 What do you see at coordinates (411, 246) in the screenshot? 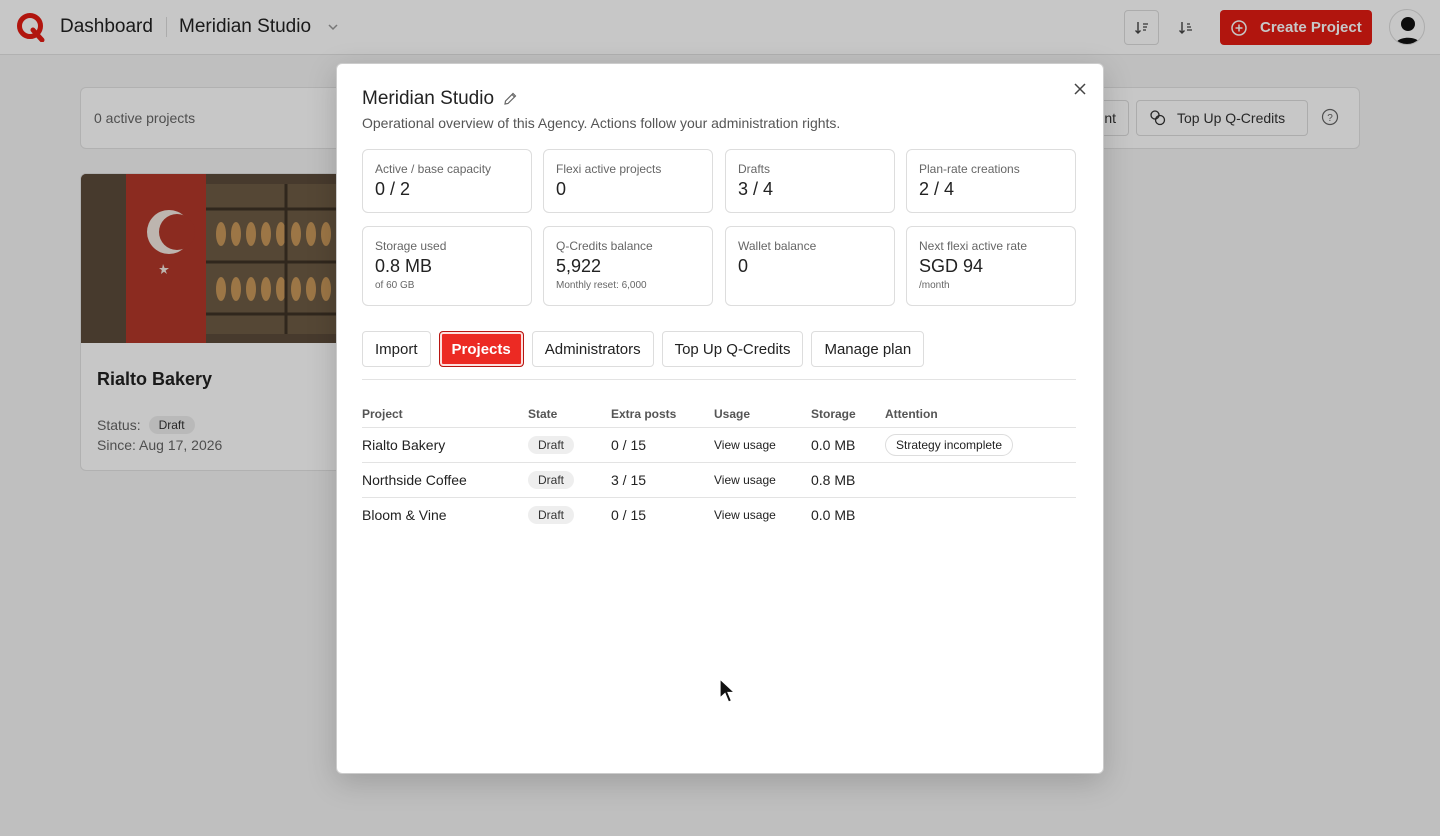
I see `stat-label: Storage used` at bounding box center [411, 246].